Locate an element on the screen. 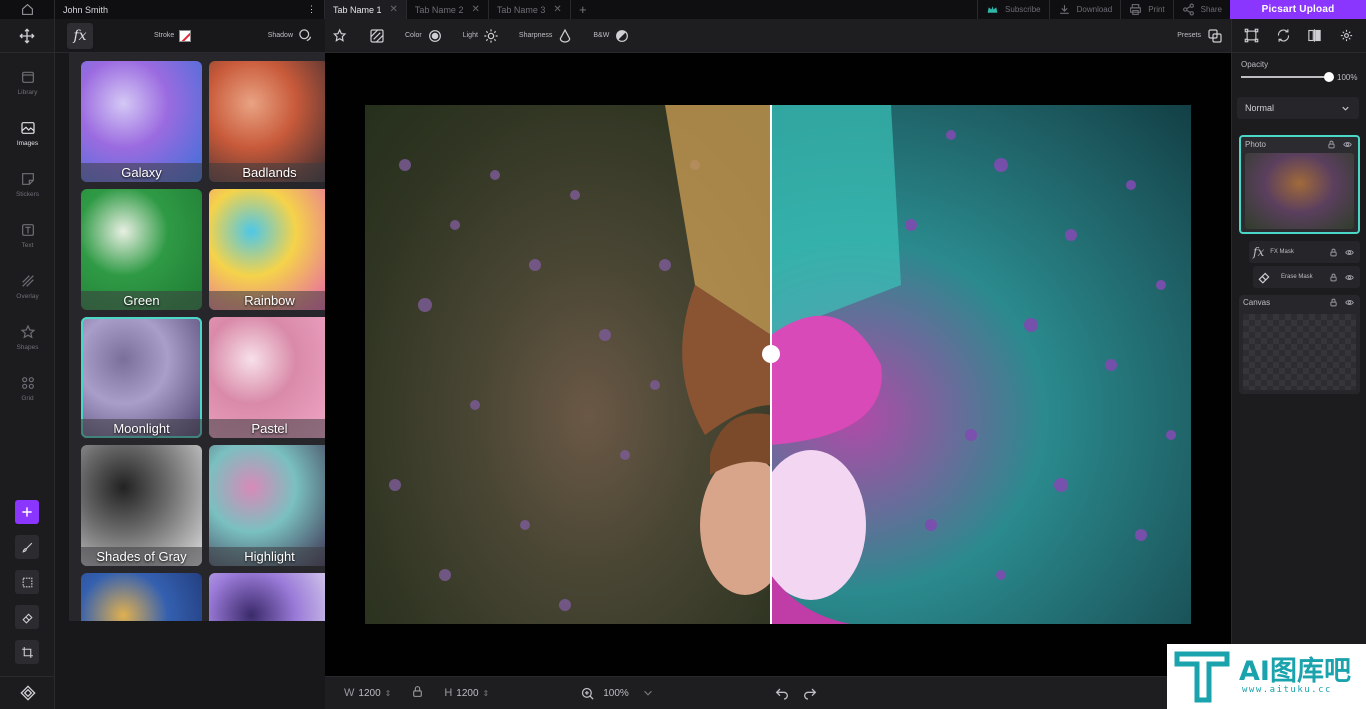 This screenshot has width=1366, height=709. print-icon is located at coordinates (1136, 9).